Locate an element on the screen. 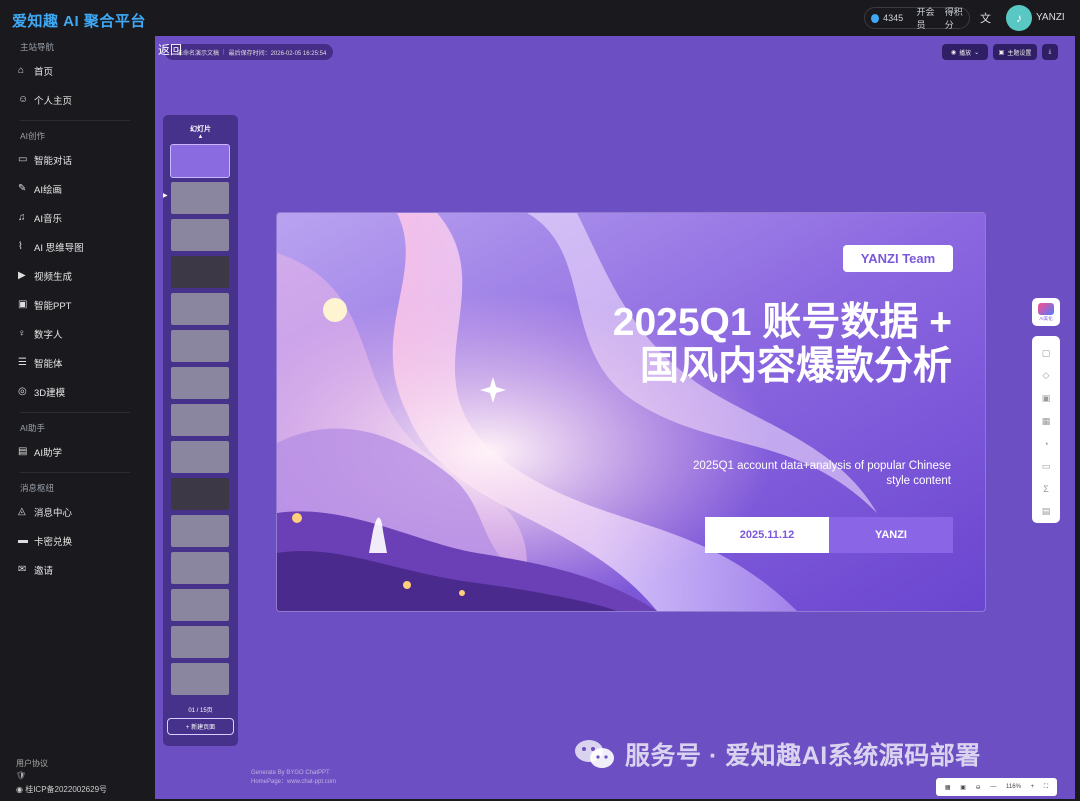  play-button: ◉ 播放 ⌄ is located at coordinates (965, 52).